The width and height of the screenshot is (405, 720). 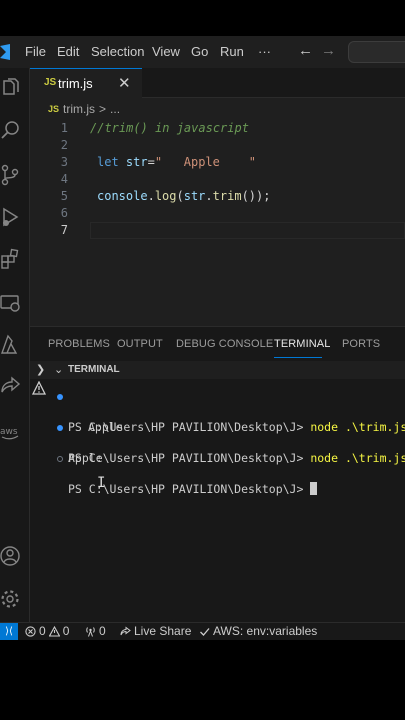 I want to click on menu-file: File, so click(x=35, y=51).